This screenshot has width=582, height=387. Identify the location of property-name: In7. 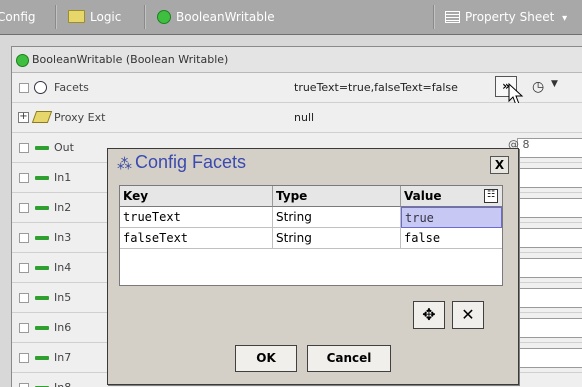
(63, 357).